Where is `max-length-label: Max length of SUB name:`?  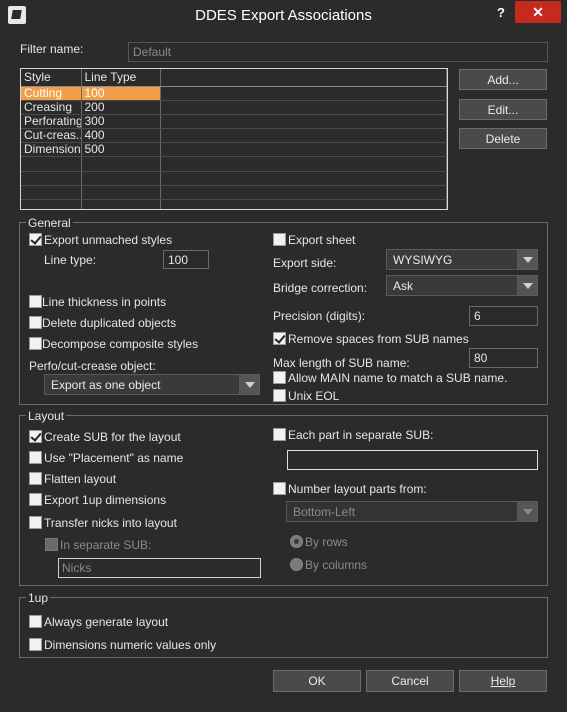
max-length-label: Max length of SUB name: is located at coordinates (341, 363).